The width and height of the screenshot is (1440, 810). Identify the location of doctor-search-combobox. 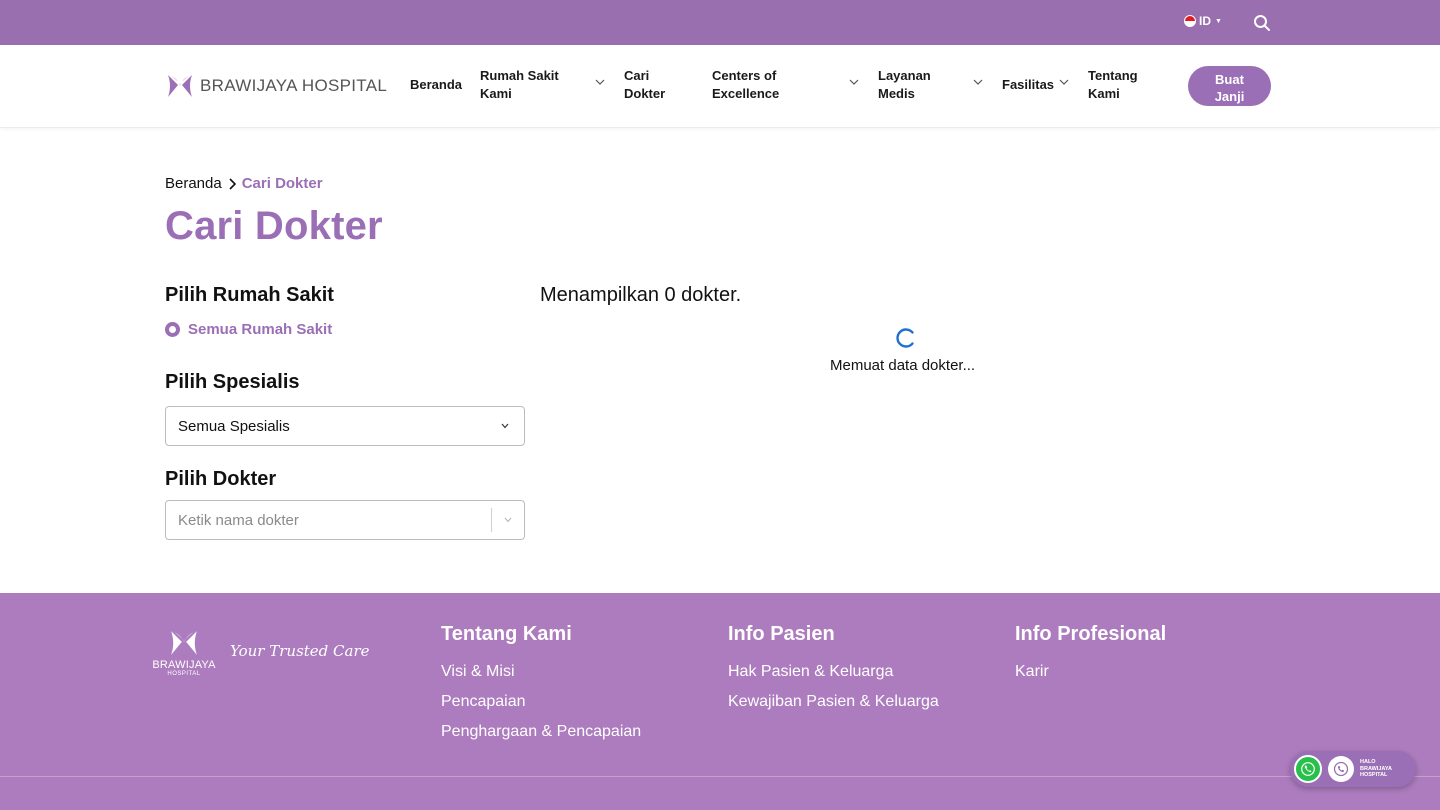
(345, 520).